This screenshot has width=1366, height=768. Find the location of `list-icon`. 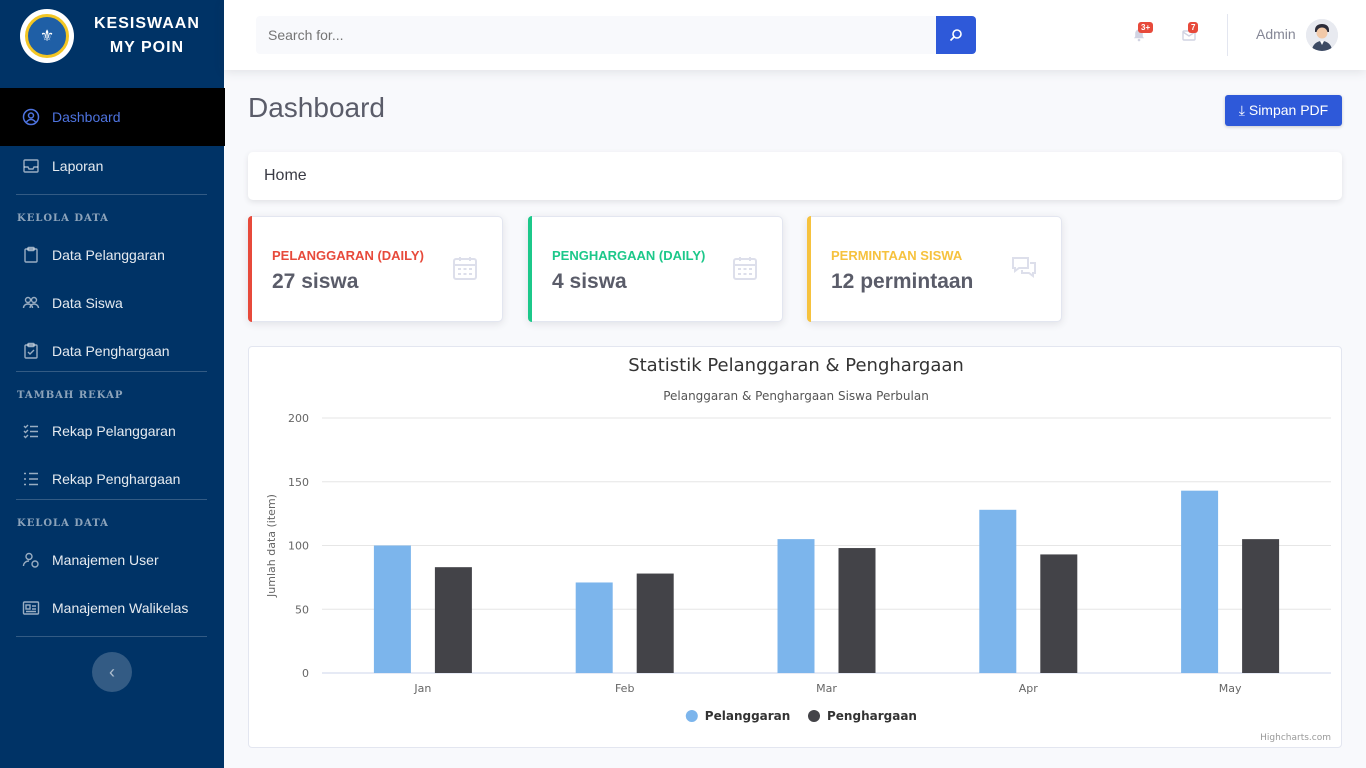

list-icon is located at coordinates (31, 479).